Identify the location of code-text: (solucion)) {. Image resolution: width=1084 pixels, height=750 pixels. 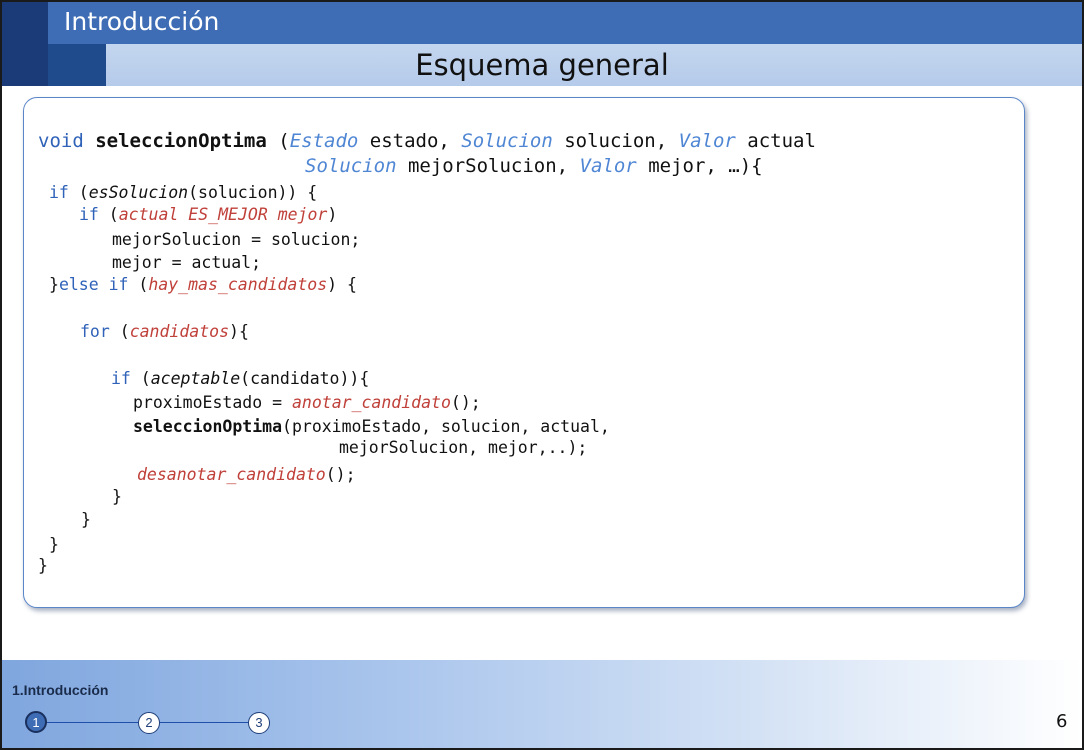
(253, 192).